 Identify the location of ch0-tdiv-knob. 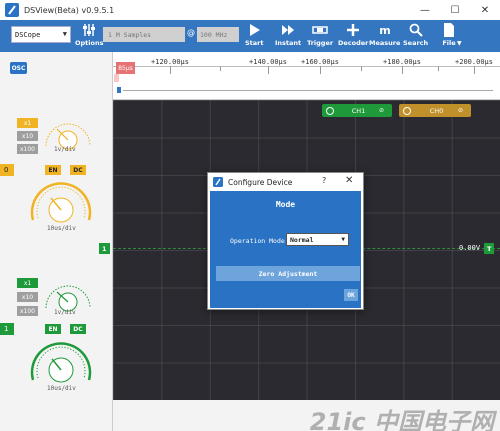
(61, 364).